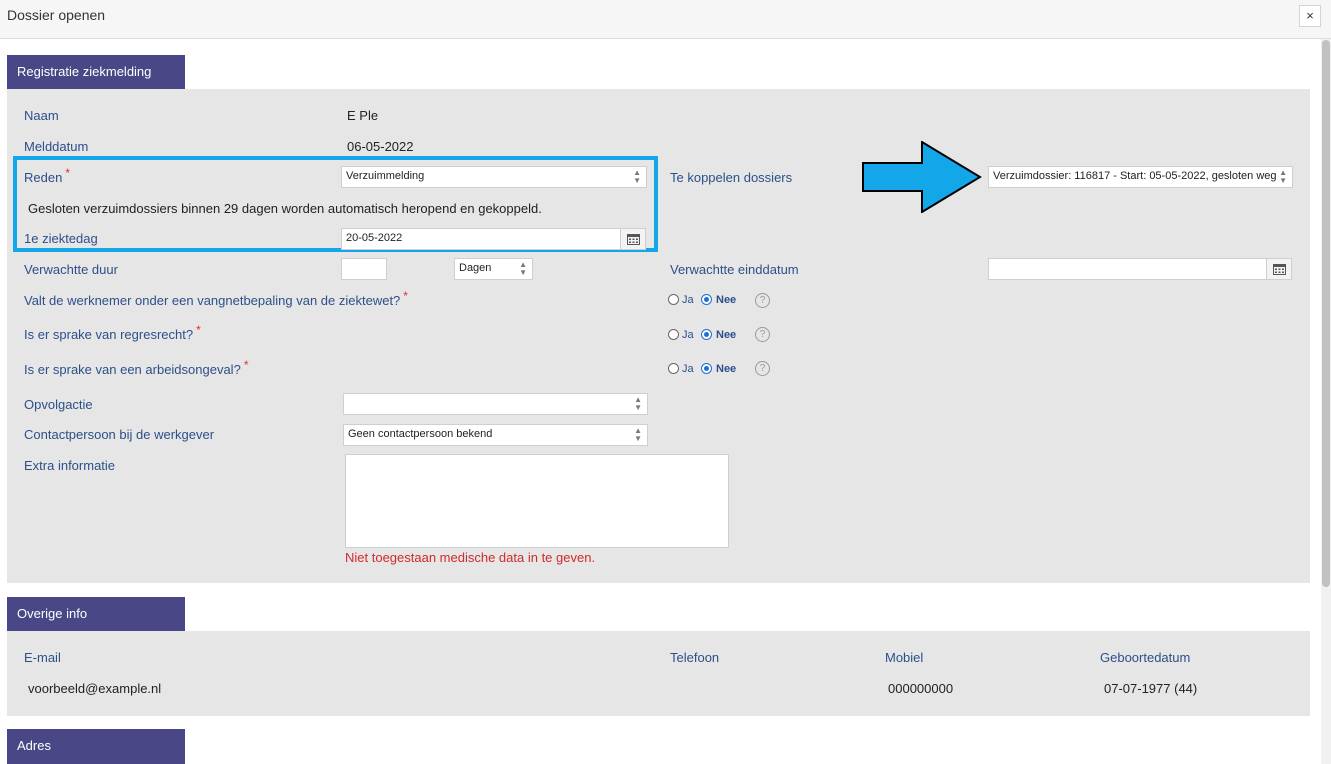 This screenshot has height=764, width=1331. Describe the element at coordinates (1145, 657) in the screenshot. I see `geboortedatum-label: Geboortedatum` at that location.